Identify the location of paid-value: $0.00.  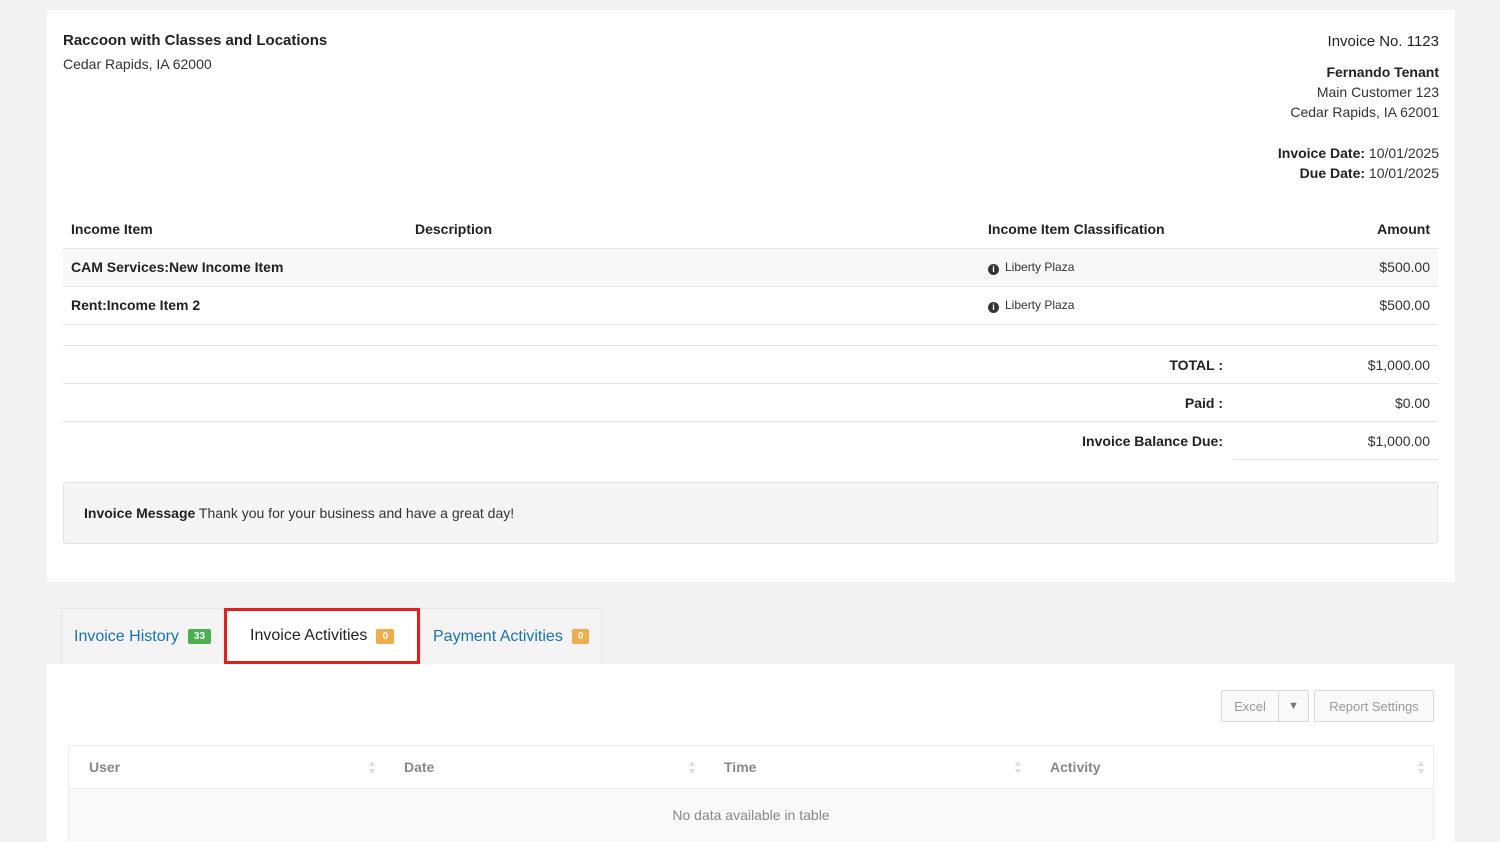
(1412, 402).